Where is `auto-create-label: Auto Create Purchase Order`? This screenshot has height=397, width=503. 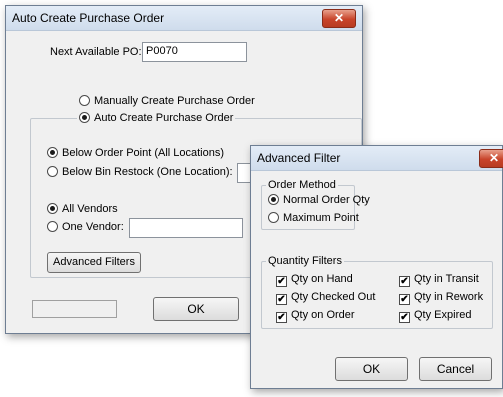 auto-create-label: Auto Create Purchase Order is located at coordinates (164, 118).